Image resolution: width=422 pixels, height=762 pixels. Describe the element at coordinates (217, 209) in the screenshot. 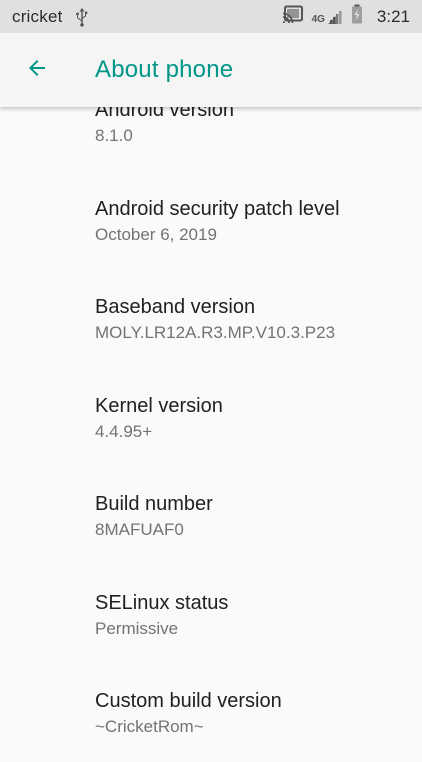

I see `item-title: Android security patch level` at that location.